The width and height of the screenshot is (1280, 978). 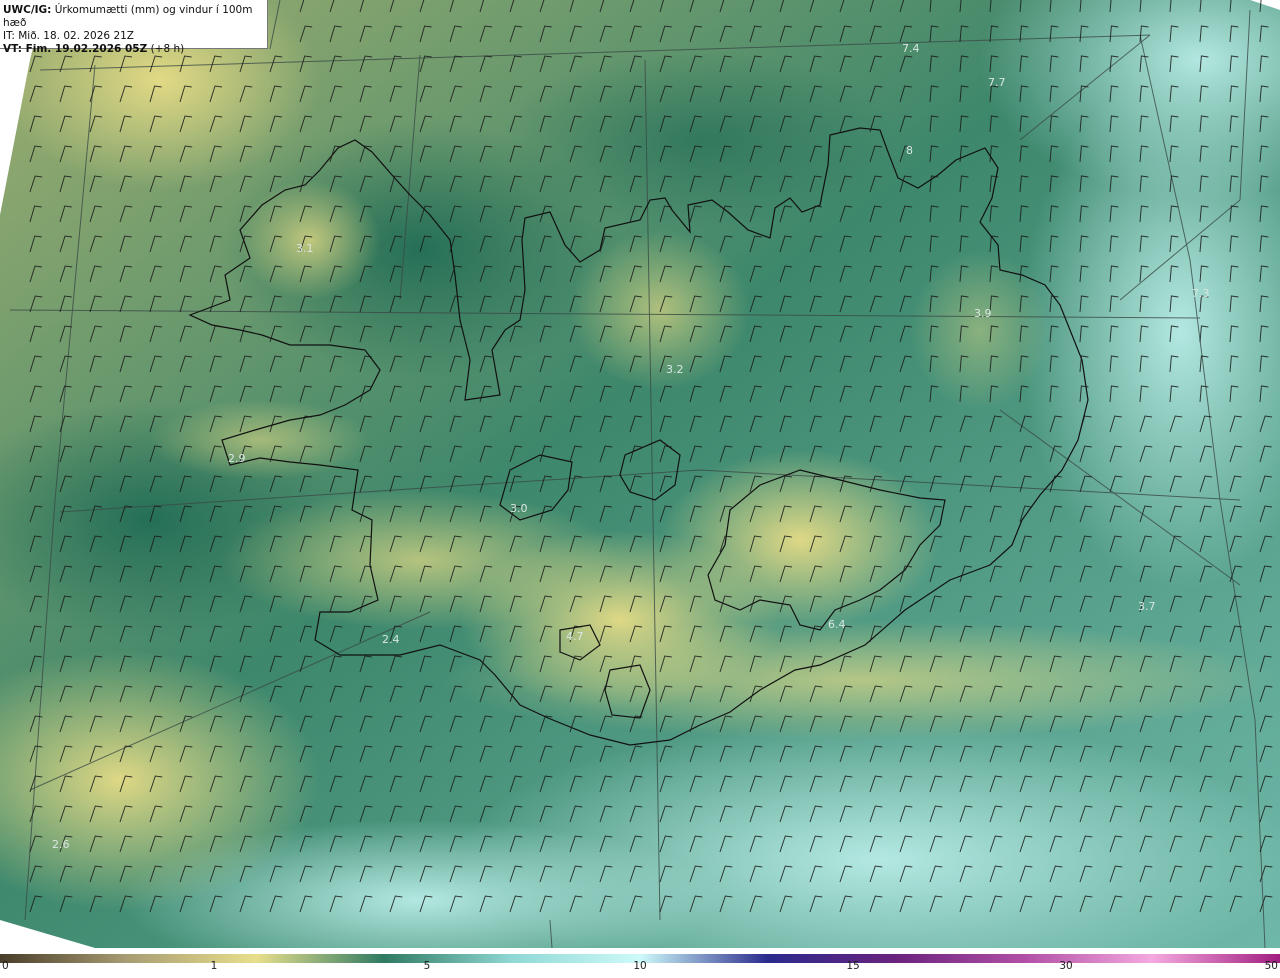 I want to click on map-value: 2.4, so click(x=391, y=639).